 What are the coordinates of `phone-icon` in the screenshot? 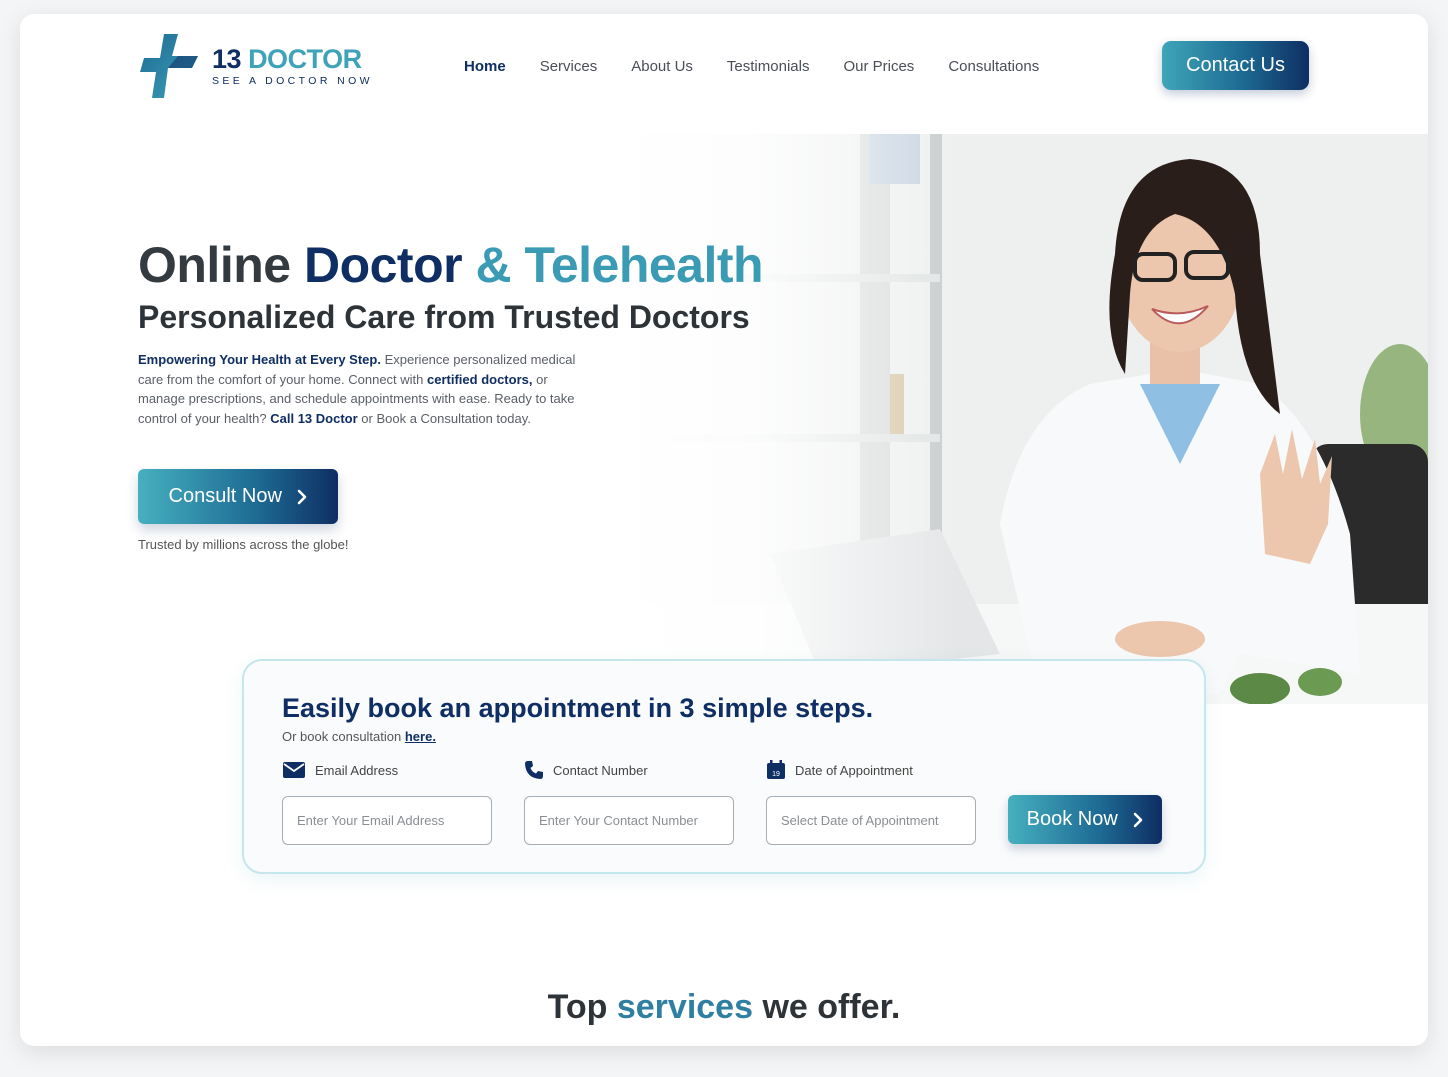 It's located at (534, 770).